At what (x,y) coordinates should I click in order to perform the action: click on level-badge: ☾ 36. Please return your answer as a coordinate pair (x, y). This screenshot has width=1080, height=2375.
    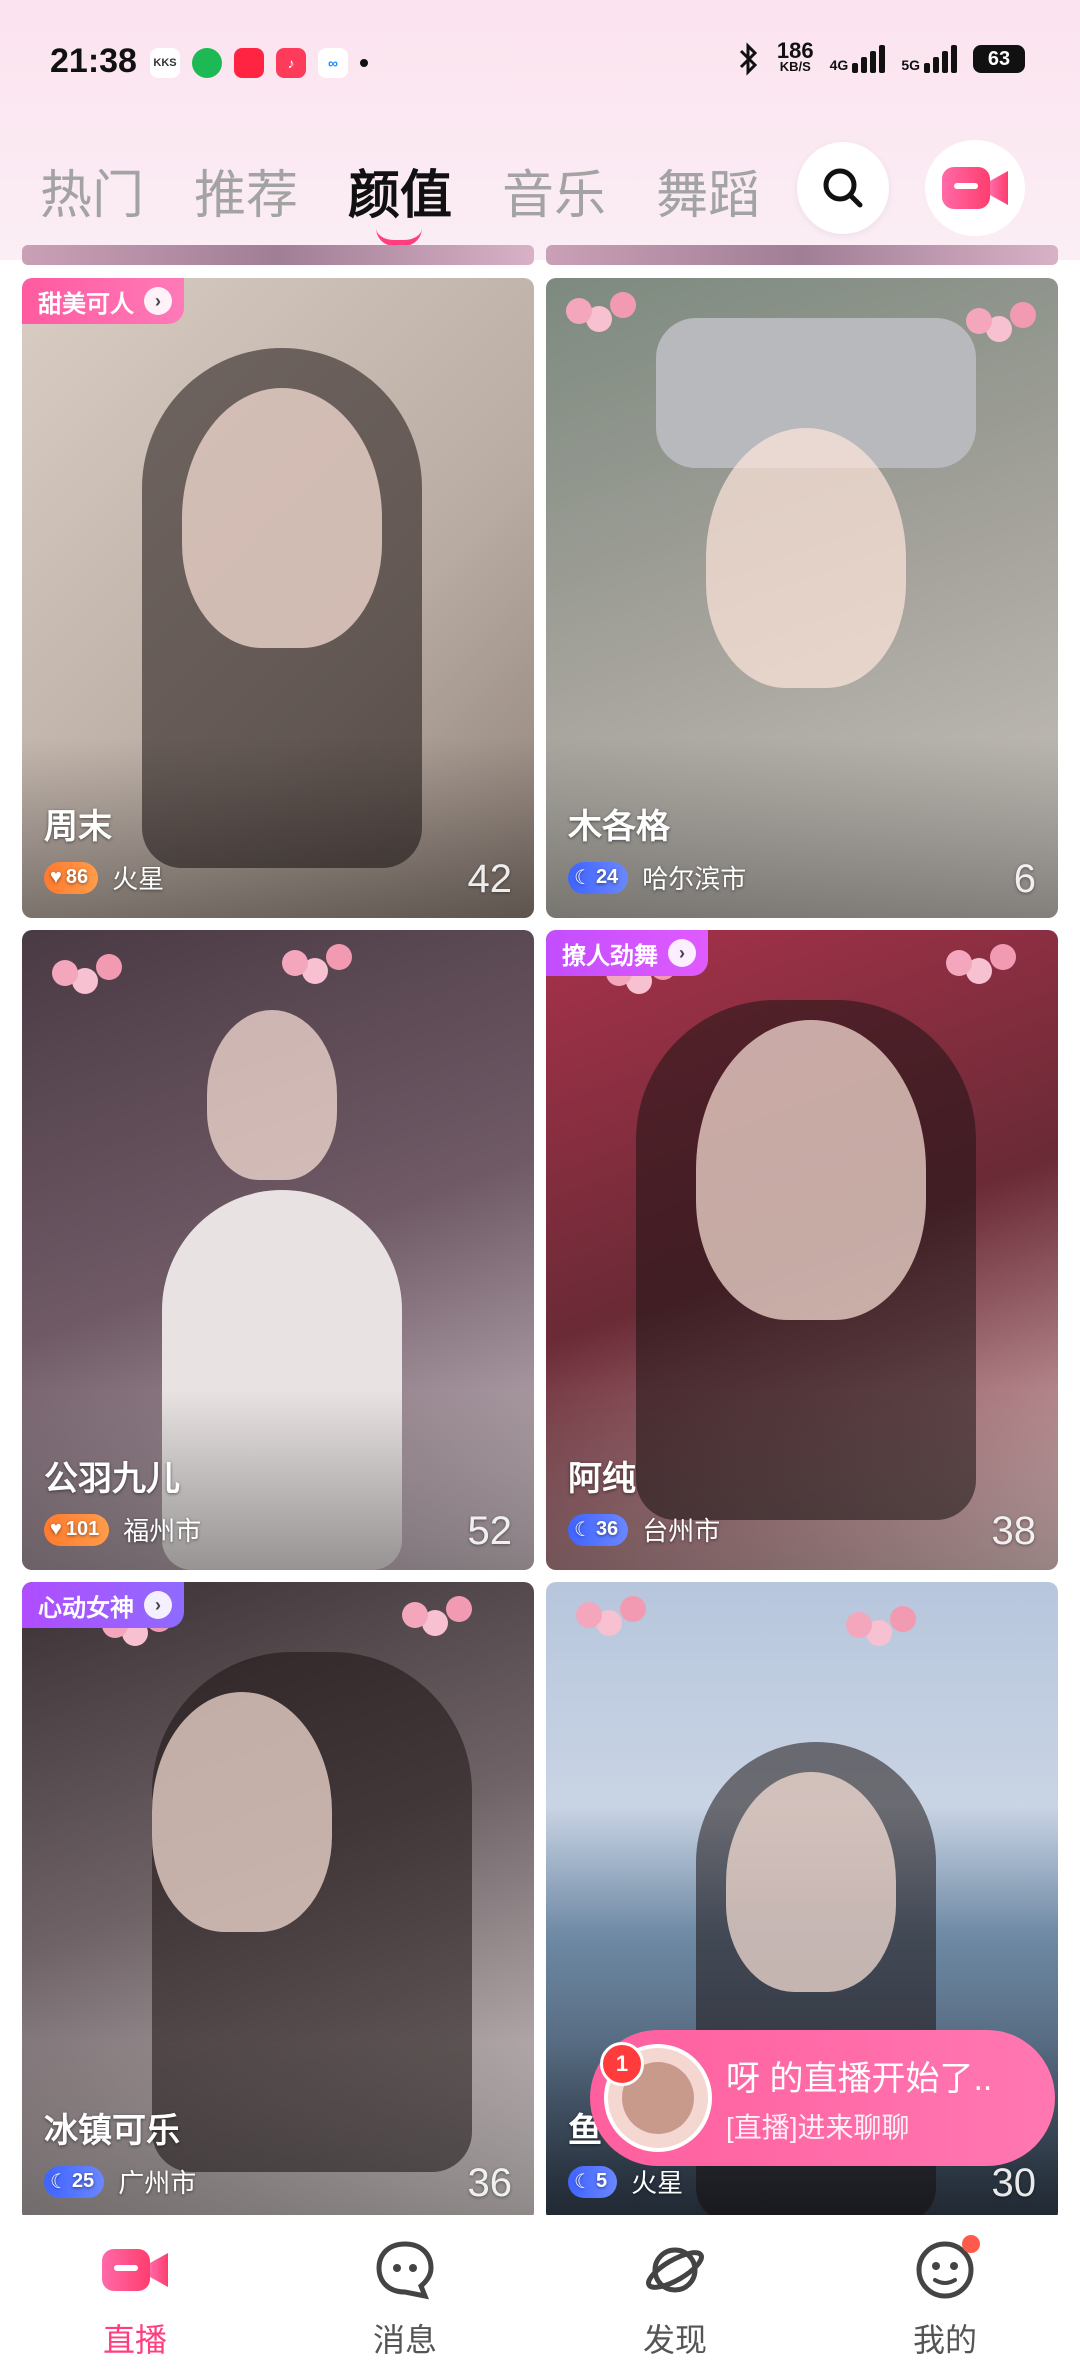
    Looking at the image, I should click on (598, 1529).